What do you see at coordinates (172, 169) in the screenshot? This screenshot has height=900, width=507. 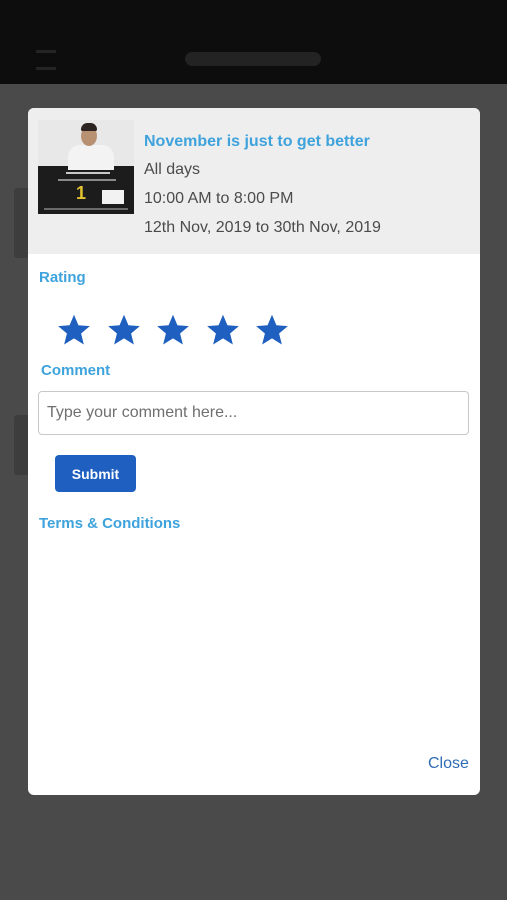 I see `event-days: All days` at bounding box center [172, 169].